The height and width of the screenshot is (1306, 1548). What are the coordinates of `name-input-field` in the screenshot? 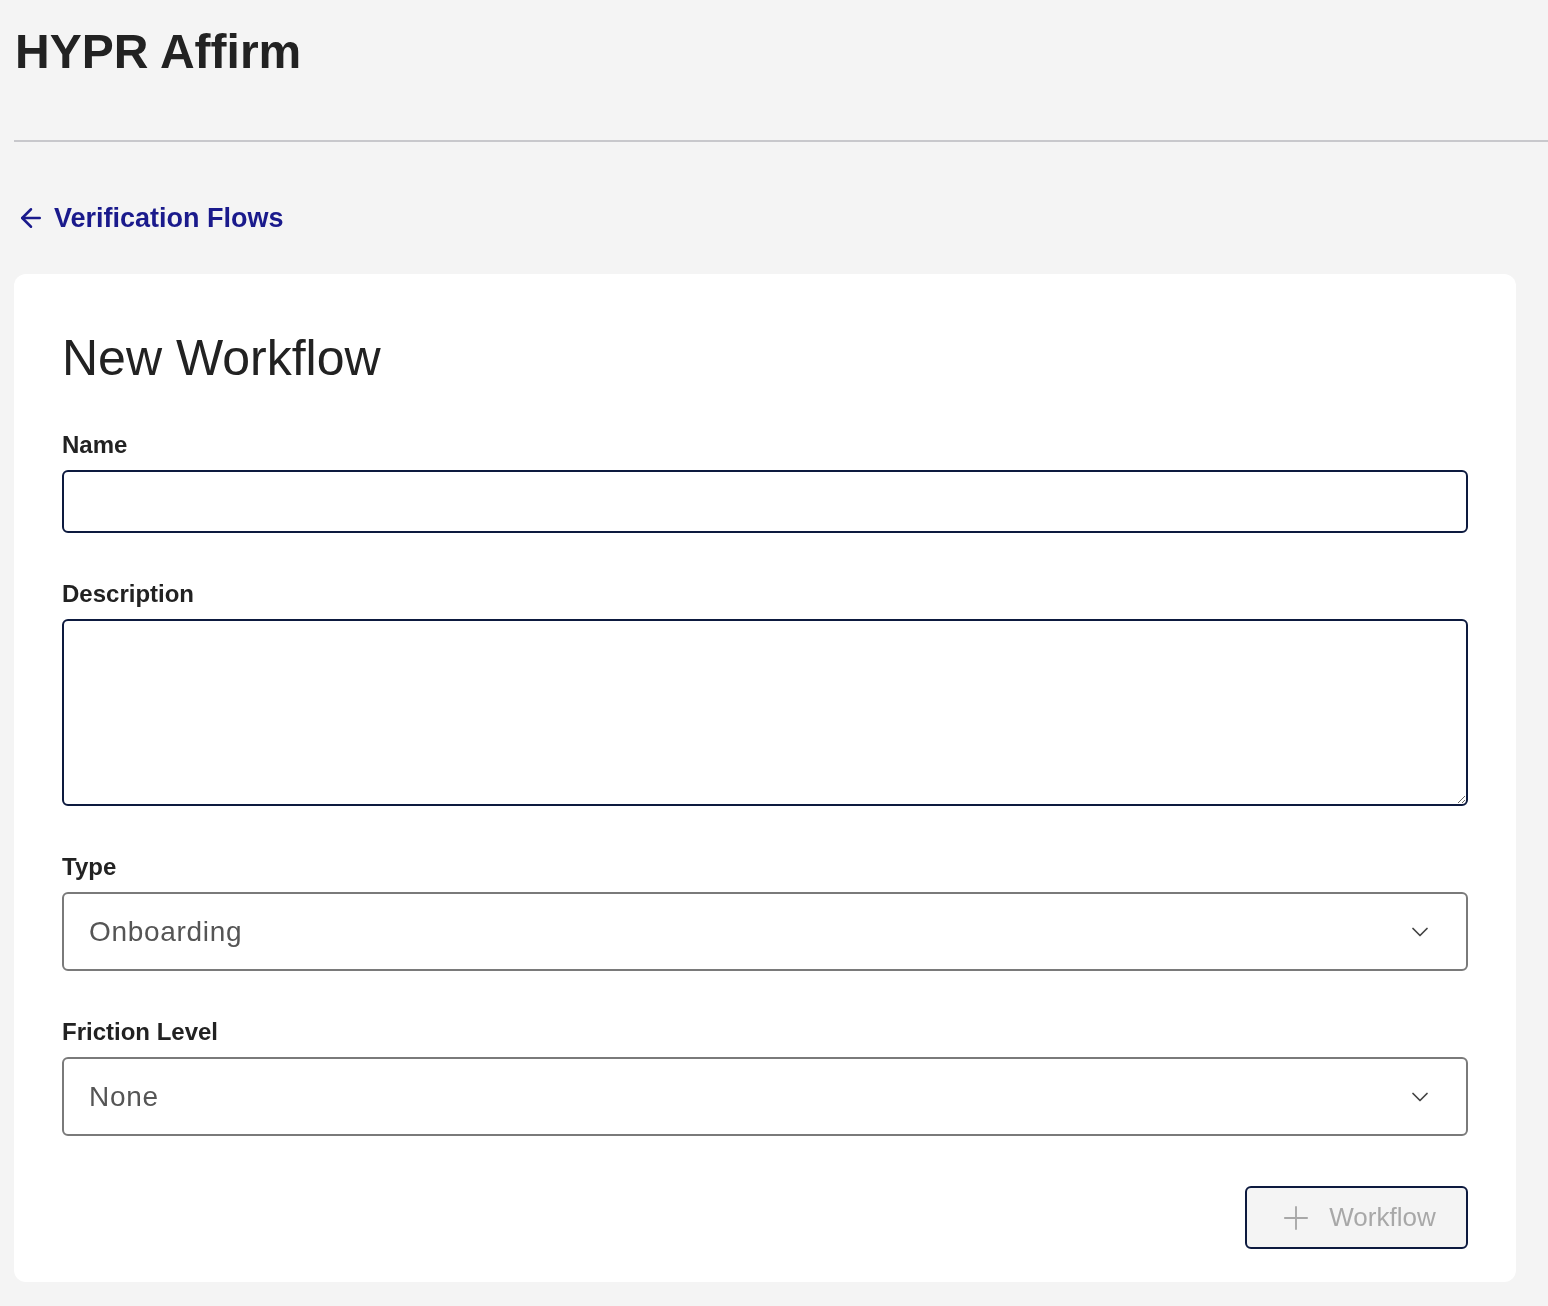 It's located at (765, 502).